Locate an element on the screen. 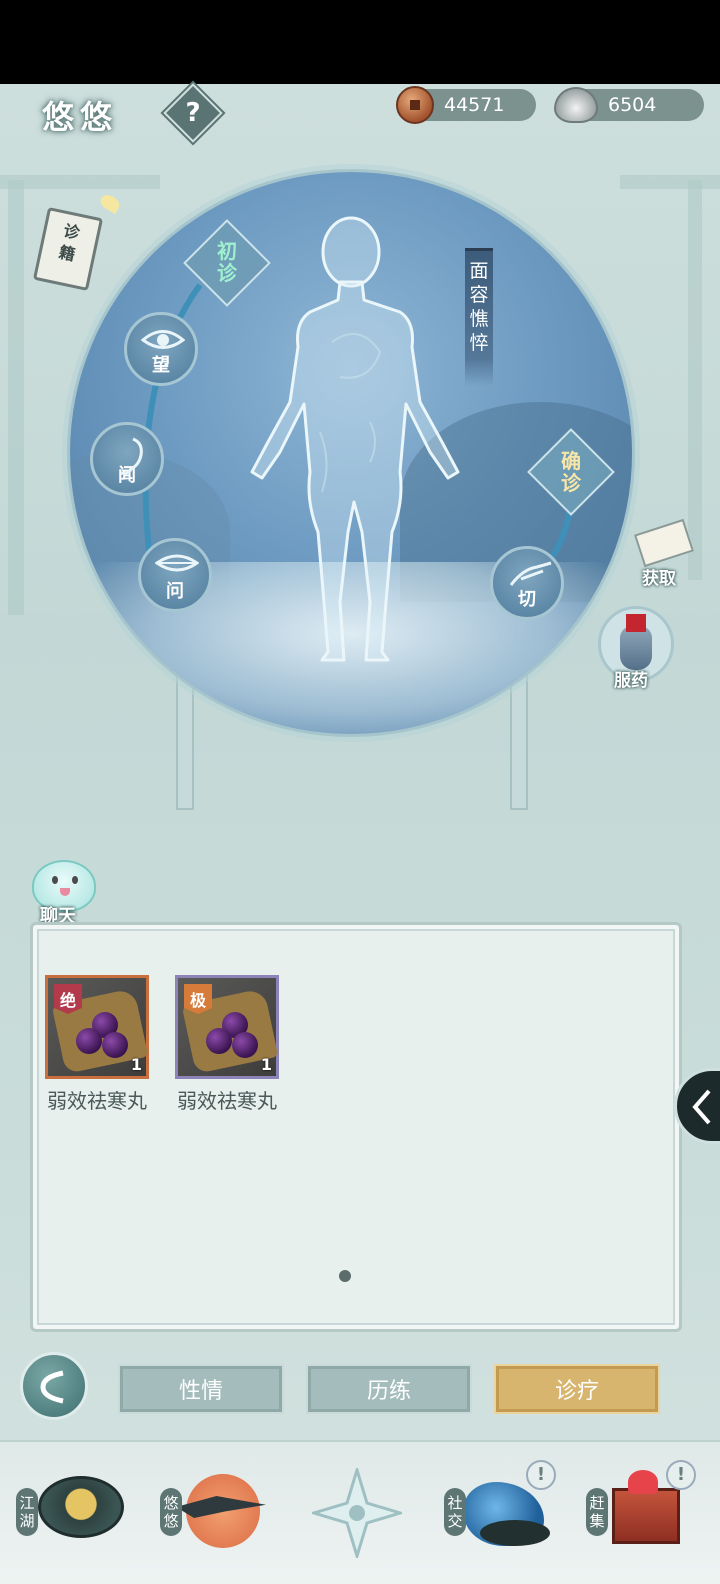 This screenshot has width=720, height=1584. item-card: 绝 1 is located at coordinates (97, 1027).